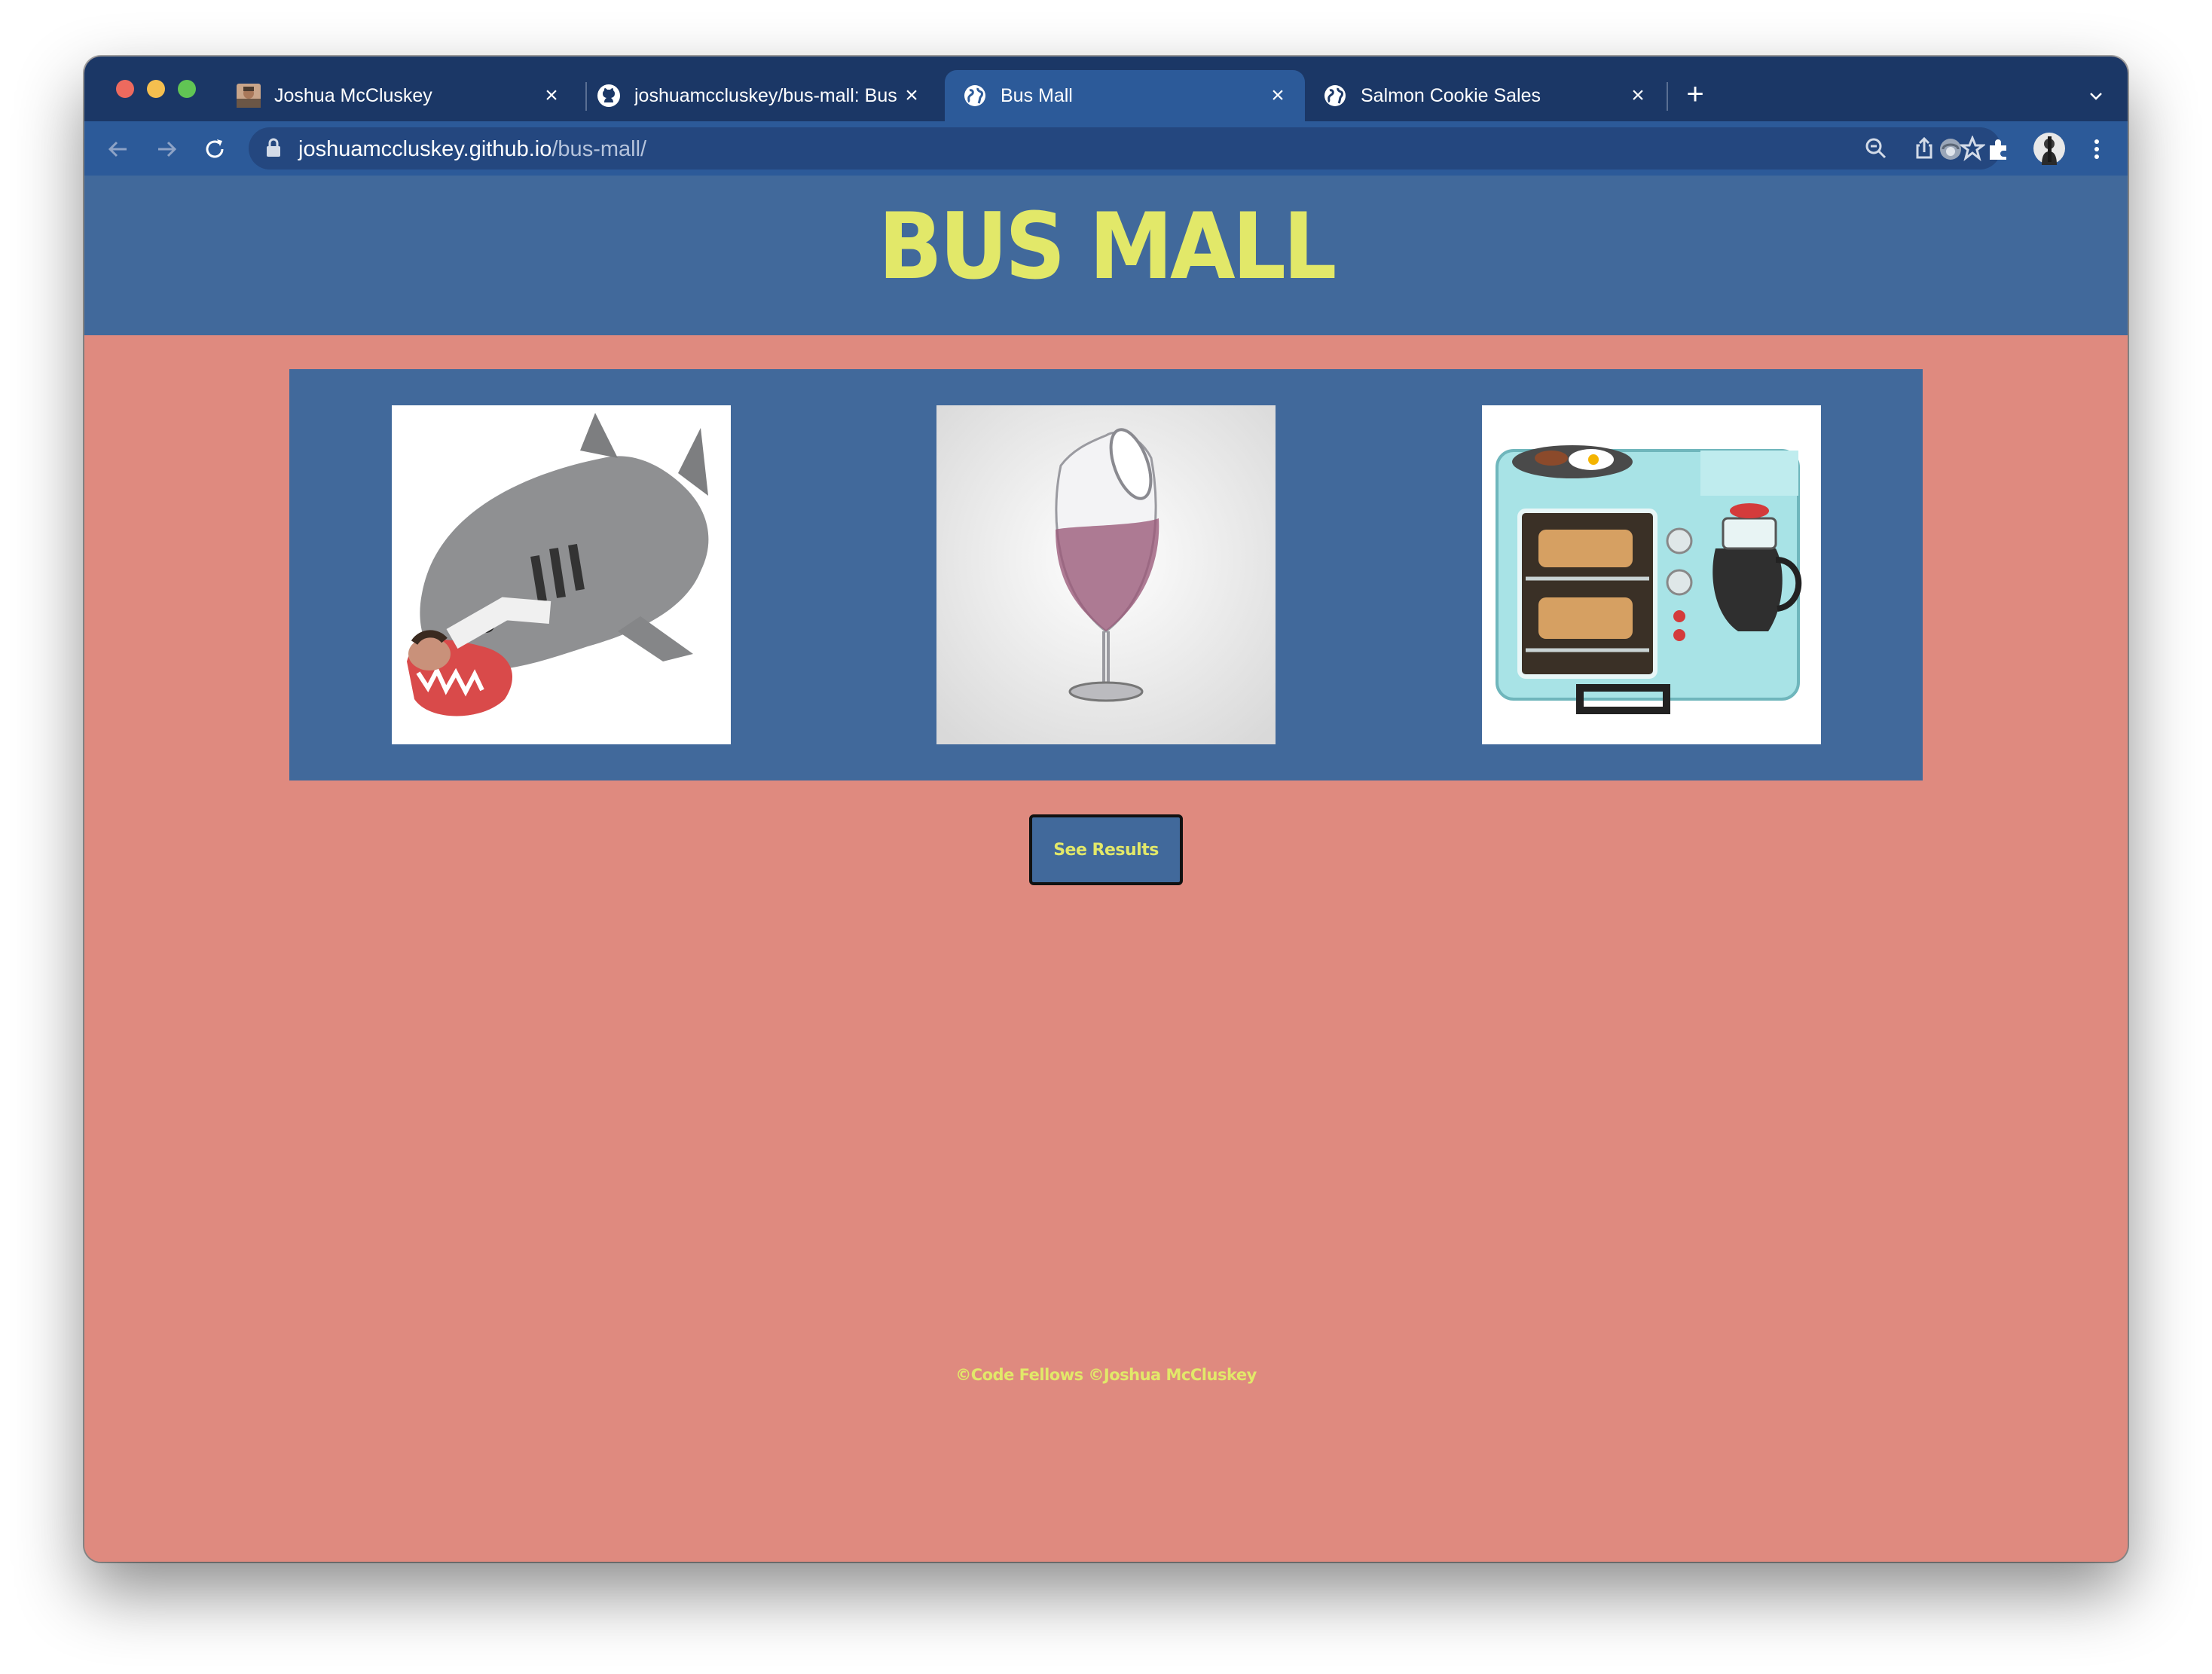  What do you see at coordinates (1106, 1375) in the screenshot?
I see `page-footer: ©Code Fellows ©Joshua McCluskey` at bounding box center [1106, 1375].